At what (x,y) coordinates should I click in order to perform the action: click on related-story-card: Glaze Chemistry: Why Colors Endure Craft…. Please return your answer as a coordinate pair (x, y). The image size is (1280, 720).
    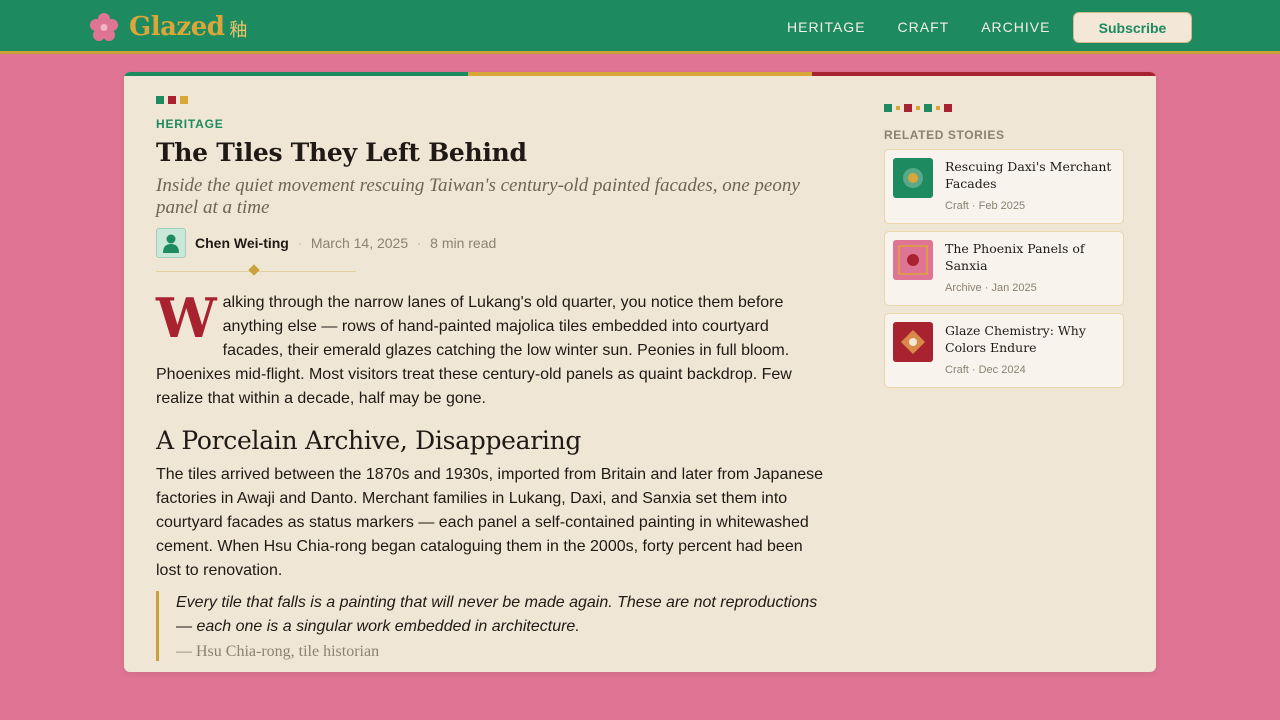
    Looking at the image, I should click on (1004, 350).